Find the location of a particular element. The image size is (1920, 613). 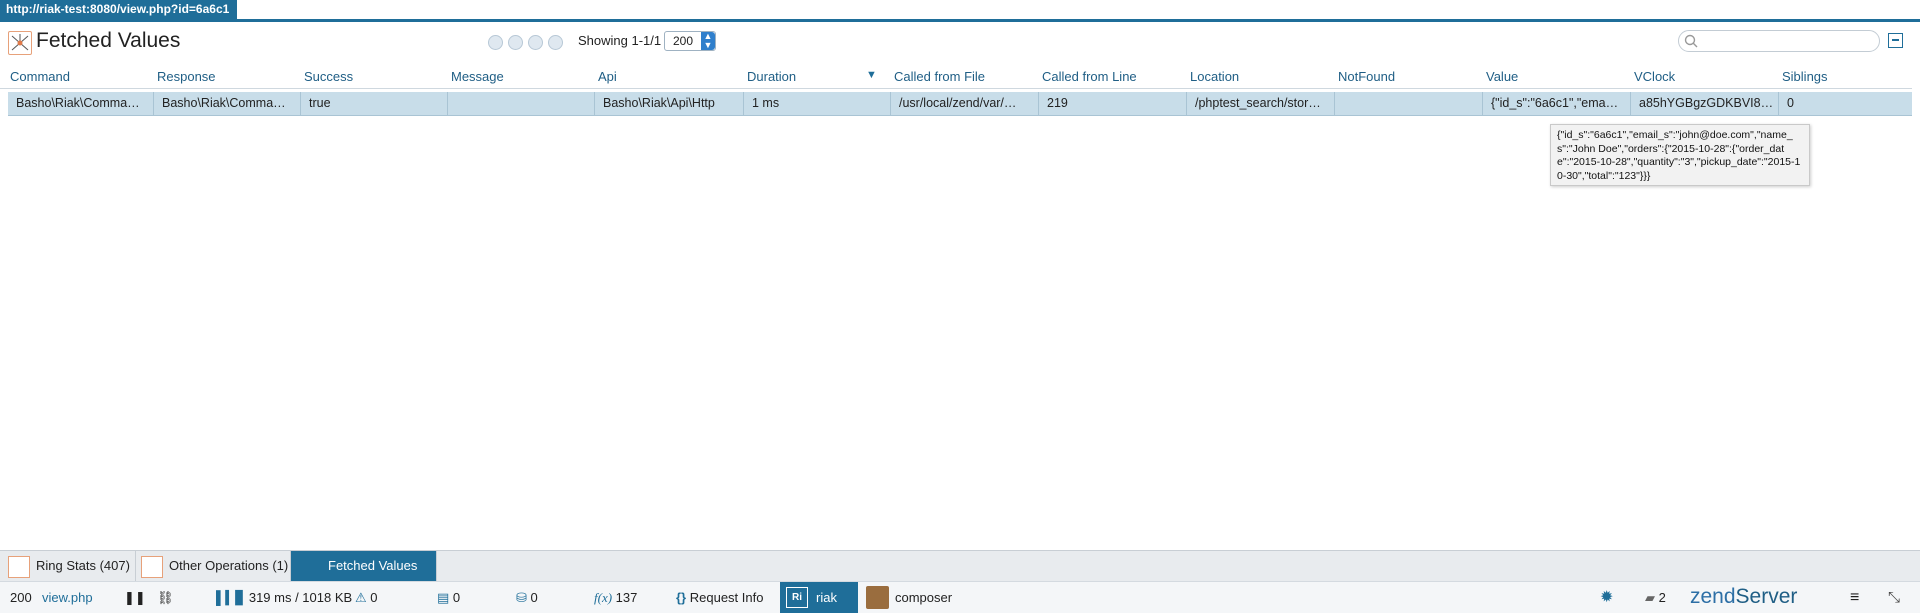

col-command: Command is located at coordinates (40, 76).